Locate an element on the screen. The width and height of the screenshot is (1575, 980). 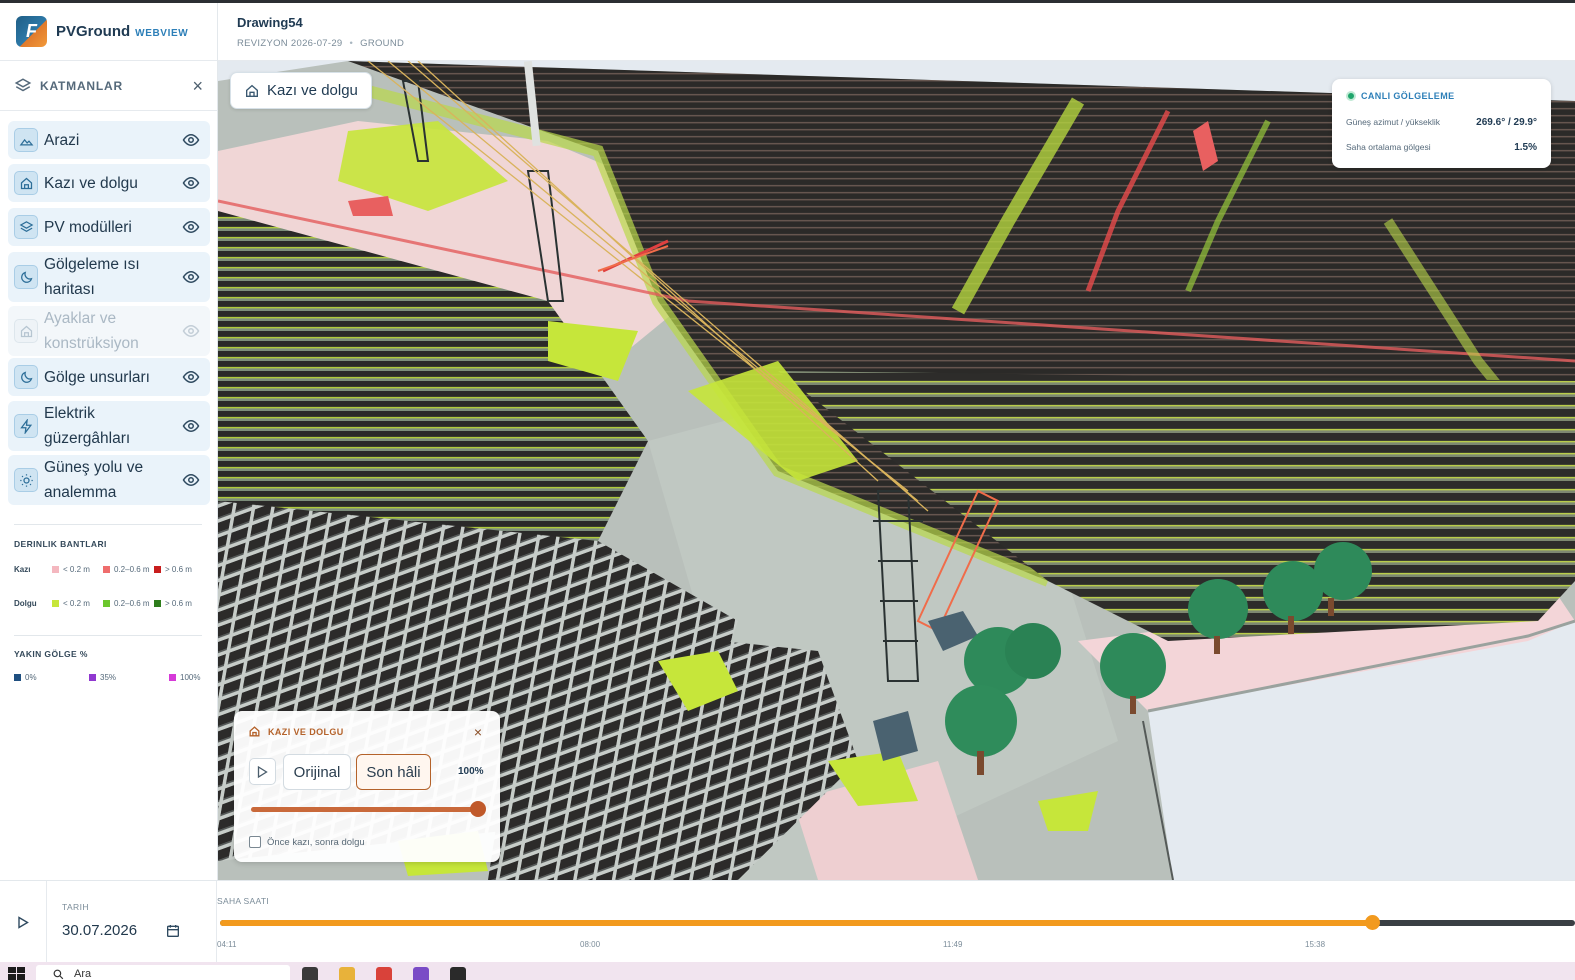
taskbar-search: Ara is located at coordinates (163, 972).